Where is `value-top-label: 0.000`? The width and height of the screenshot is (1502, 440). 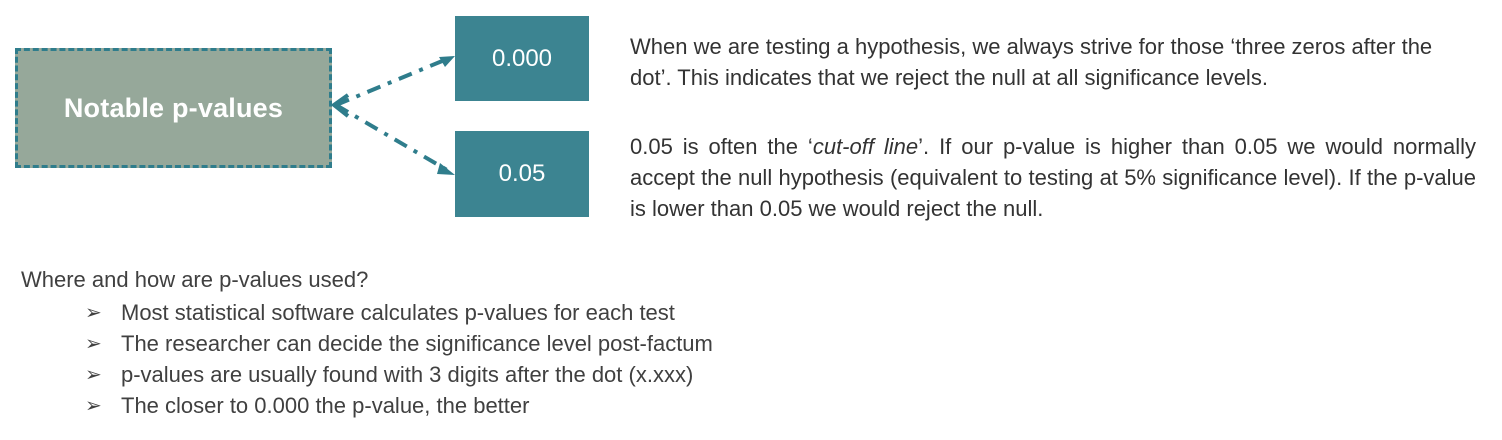 value-top-label: 0.000 is located at coordinates (522, 58).